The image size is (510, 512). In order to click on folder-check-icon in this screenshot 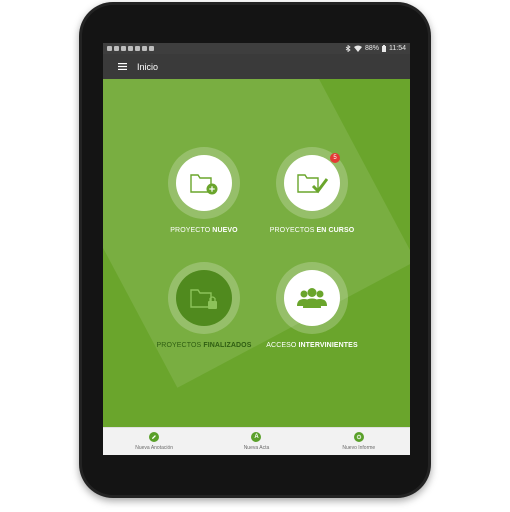, I will do `click(312, 184)`.